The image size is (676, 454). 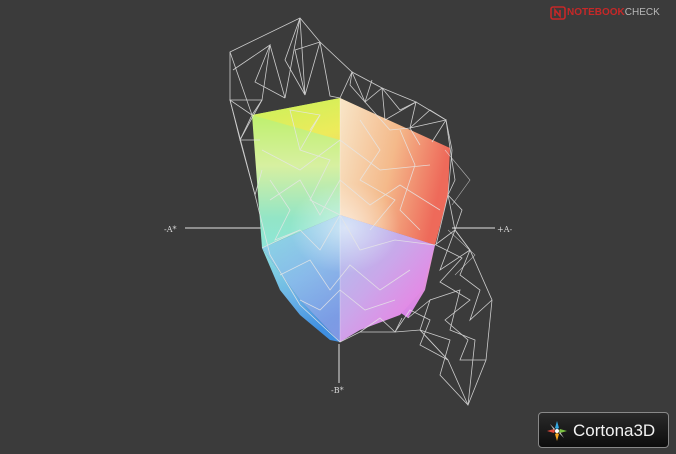 I want to click on axis-label-pos-a: +A-, so click(x=505, y=229).